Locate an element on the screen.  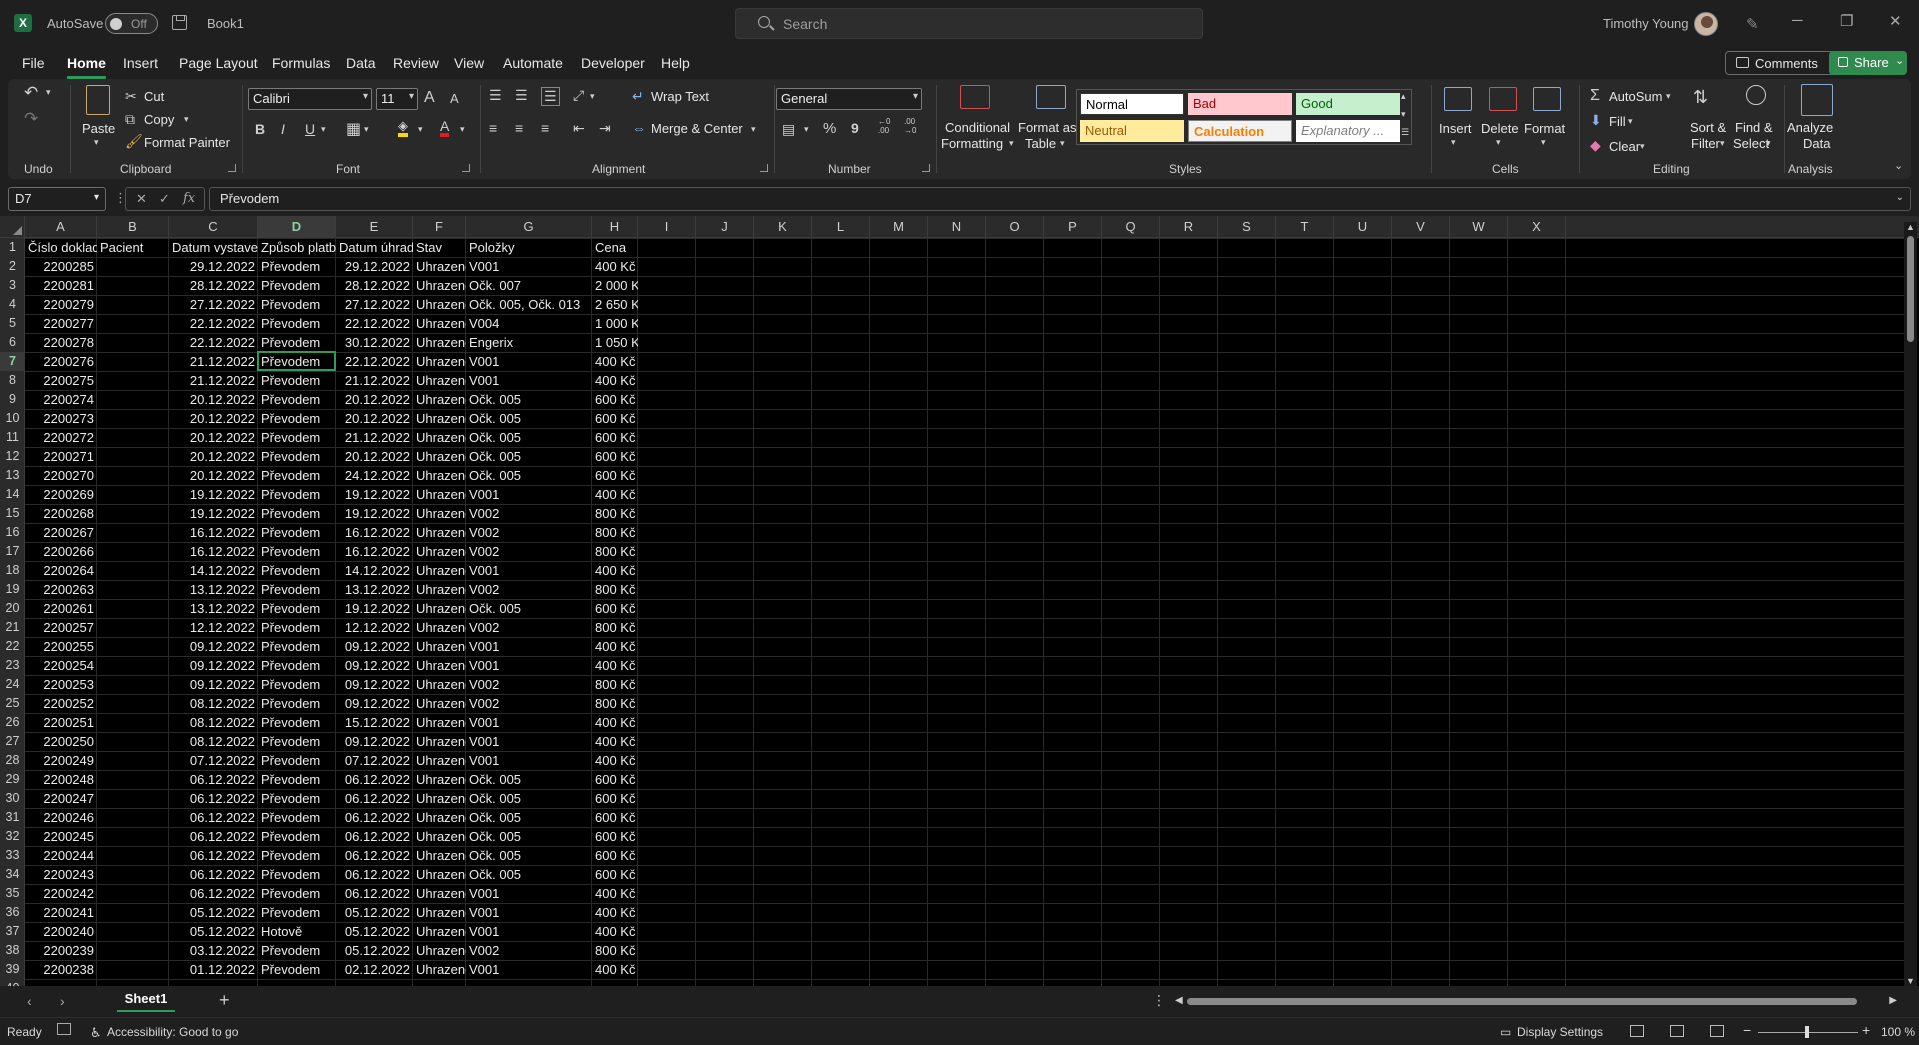
cut-button: Cut is located at coordinates (154, 96).